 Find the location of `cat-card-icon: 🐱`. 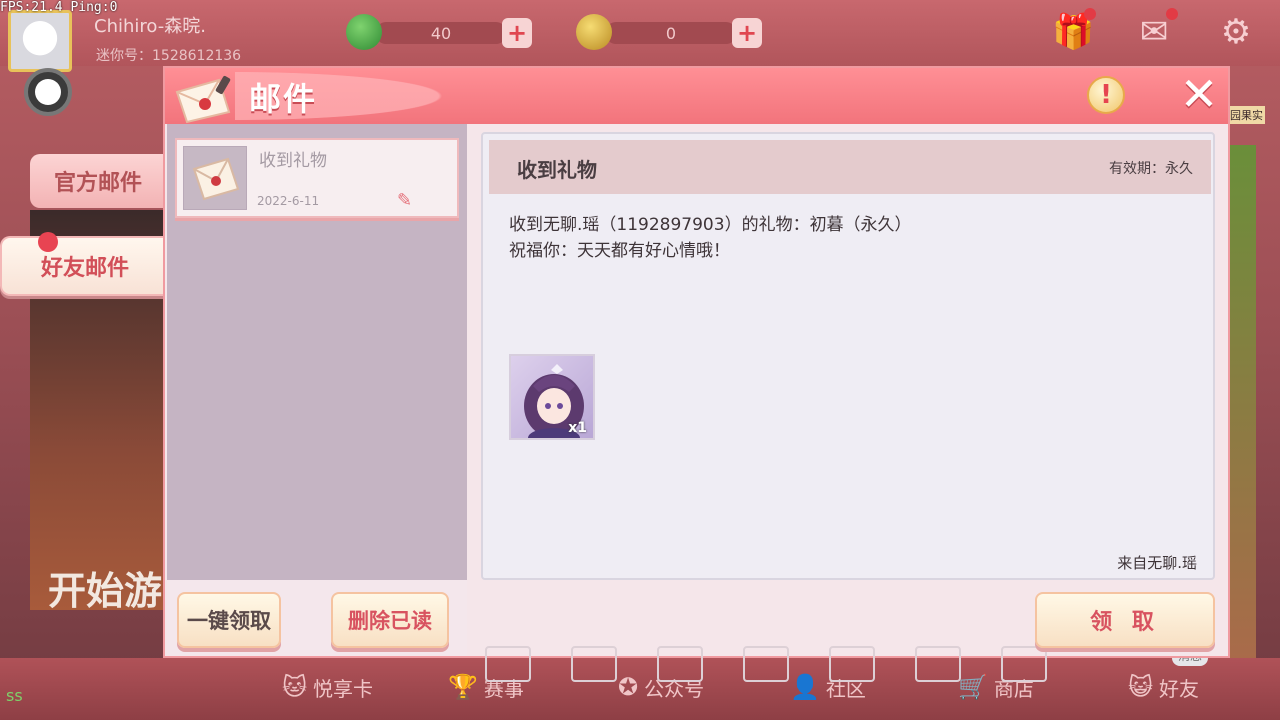

cat-card-icon: 🐱 is located at coordinates (295, 687).